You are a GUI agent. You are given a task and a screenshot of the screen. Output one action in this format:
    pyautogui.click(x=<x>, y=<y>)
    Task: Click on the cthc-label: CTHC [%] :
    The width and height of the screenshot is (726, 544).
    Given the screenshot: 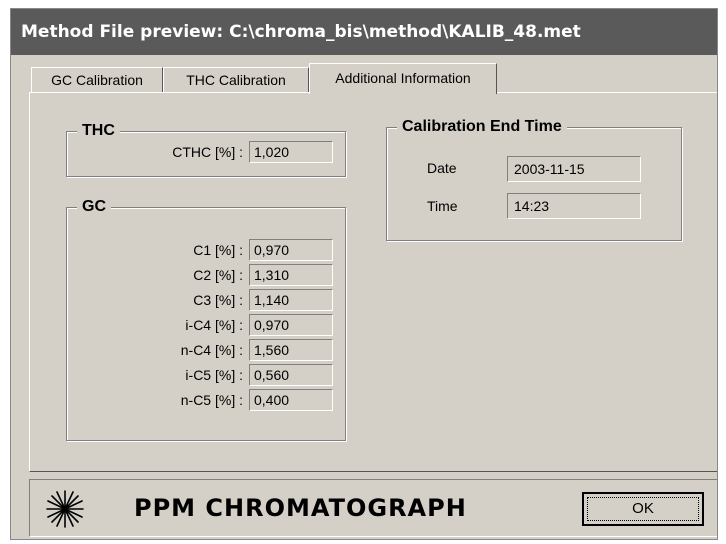 What is the action you would take?
    pyautogui.click(x=207, y=152)
    